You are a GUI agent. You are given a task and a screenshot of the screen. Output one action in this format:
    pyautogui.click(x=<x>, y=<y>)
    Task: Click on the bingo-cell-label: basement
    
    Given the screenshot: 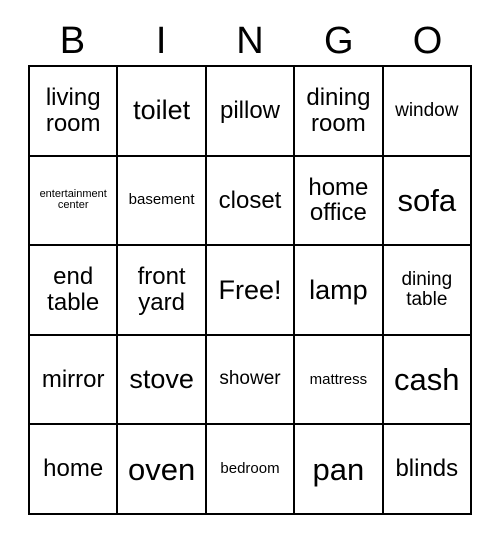 What is the action you would take?
    pyautogui.click(x=161, y=200)
    